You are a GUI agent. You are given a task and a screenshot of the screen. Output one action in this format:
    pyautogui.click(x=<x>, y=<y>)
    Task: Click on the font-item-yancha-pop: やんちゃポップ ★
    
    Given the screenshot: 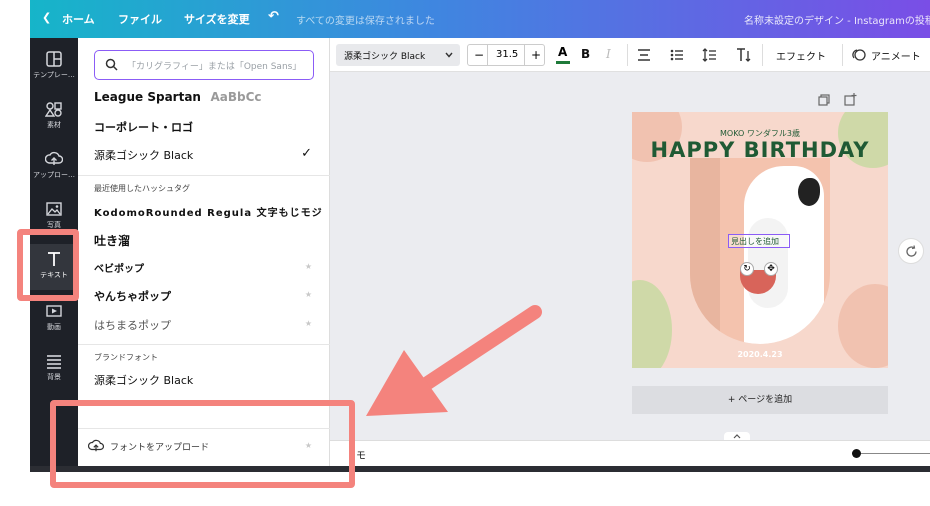 What is the action you would take?
    pyautogui.click(x=204, y=302)
    